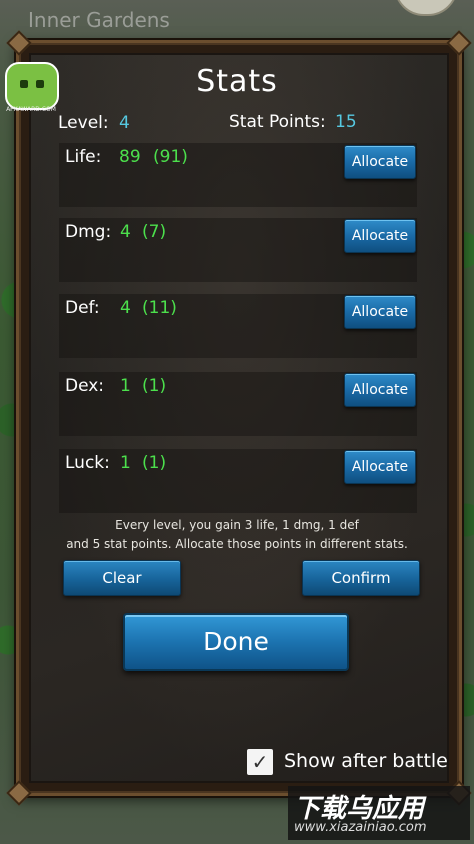  Describe the element at coordinates (154, 232) in the screenshot. I see `stat-max: (7)` at that location.